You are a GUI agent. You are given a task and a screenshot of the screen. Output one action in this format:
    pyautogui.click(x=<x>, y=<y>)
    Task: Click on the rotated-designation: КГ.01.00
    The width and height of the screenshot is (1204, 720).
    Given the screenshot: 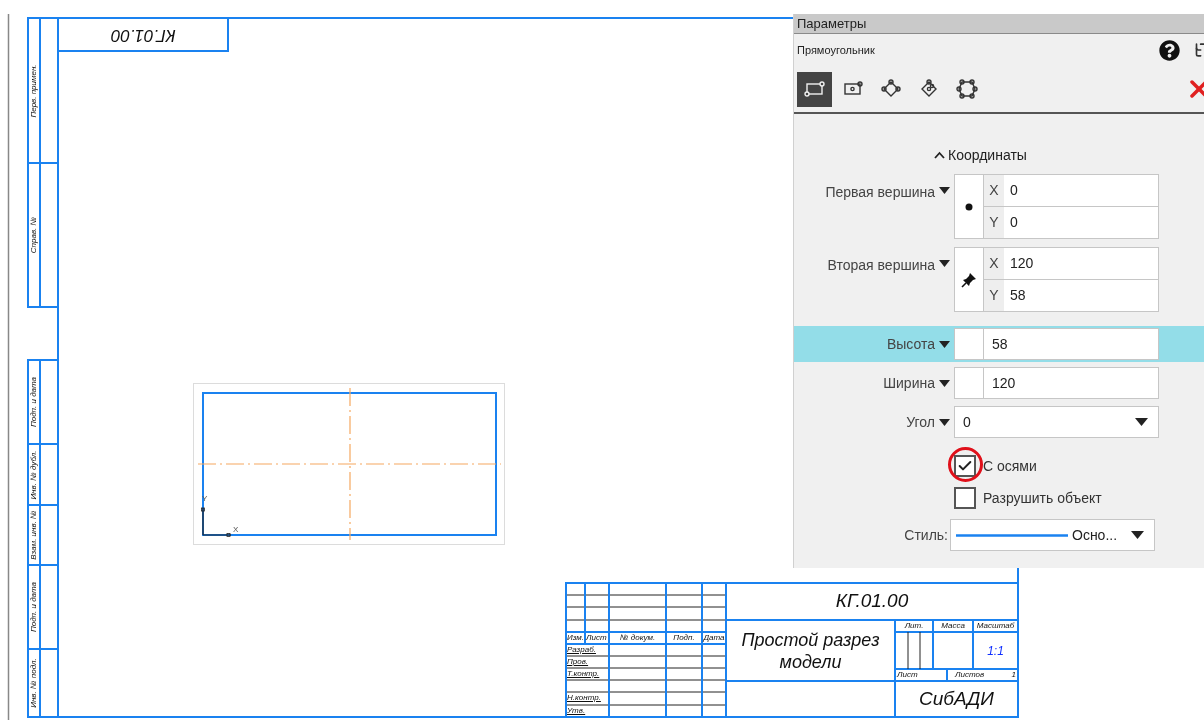 What is the action you would take?
    pyautogui.click(x=143, y=35)
    